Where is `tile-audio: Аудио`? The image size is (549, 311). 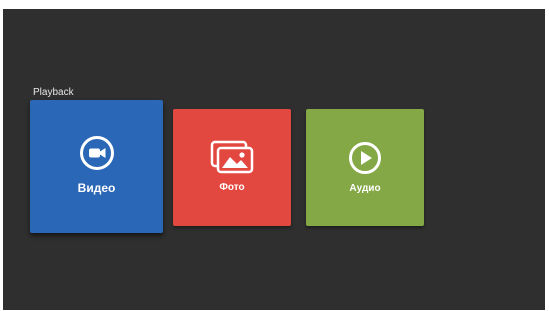
tile-audio: Аудио is located at coordinates (365, 167).